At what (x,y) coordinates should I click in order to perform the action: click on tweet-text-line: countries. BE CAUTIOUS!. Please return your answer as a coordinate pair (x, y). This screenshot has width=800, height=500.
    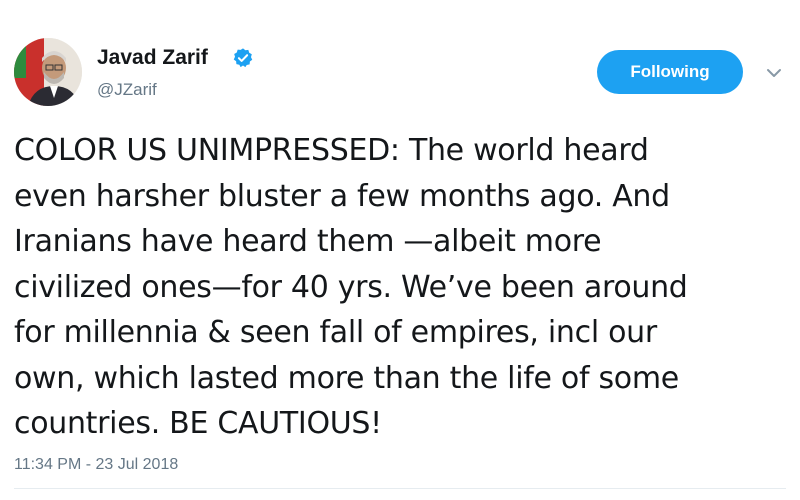
    Looking at the image, I should click on (198, 423).